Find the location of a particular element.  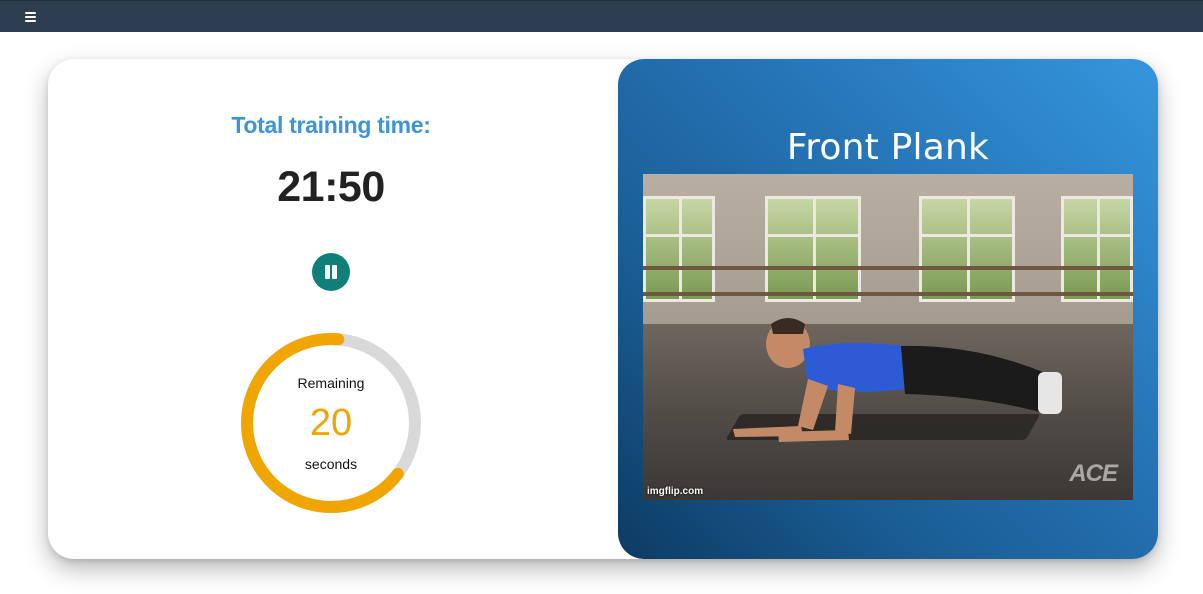

remaining-label: Remaining is located at coordinates (331, 383).